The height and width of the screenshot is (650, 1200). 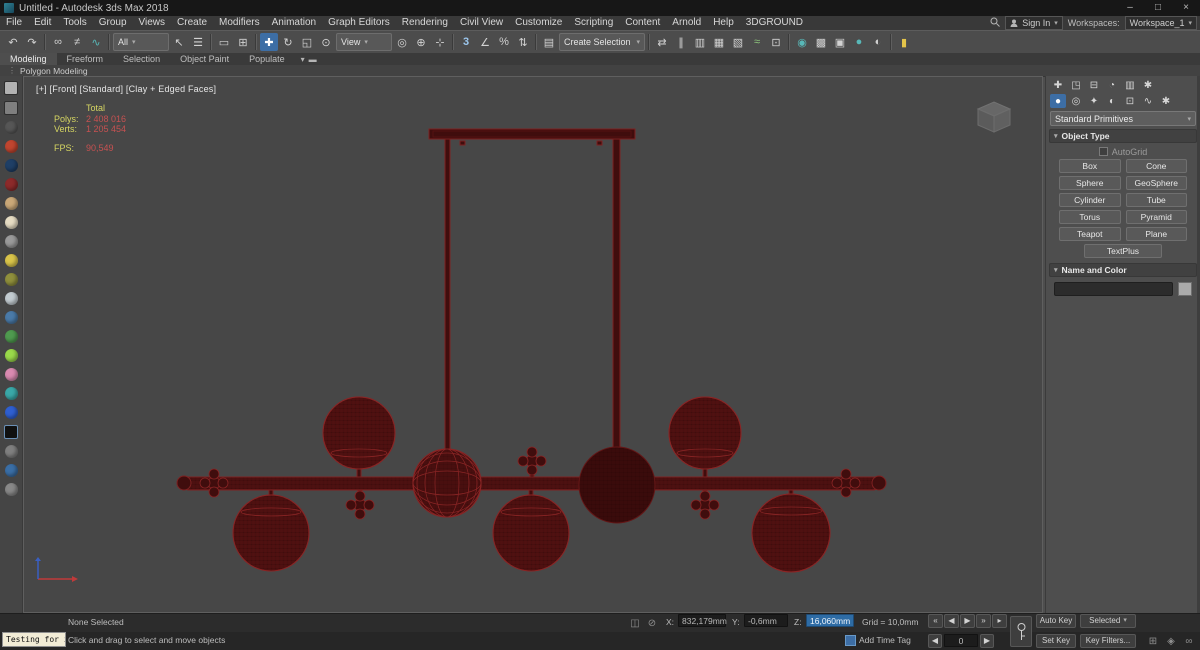 What do you see at coordinates (288, 42) in the screenshot?
I see `select-and-rotate-icon: ↻` at bounding box center [288, 42].